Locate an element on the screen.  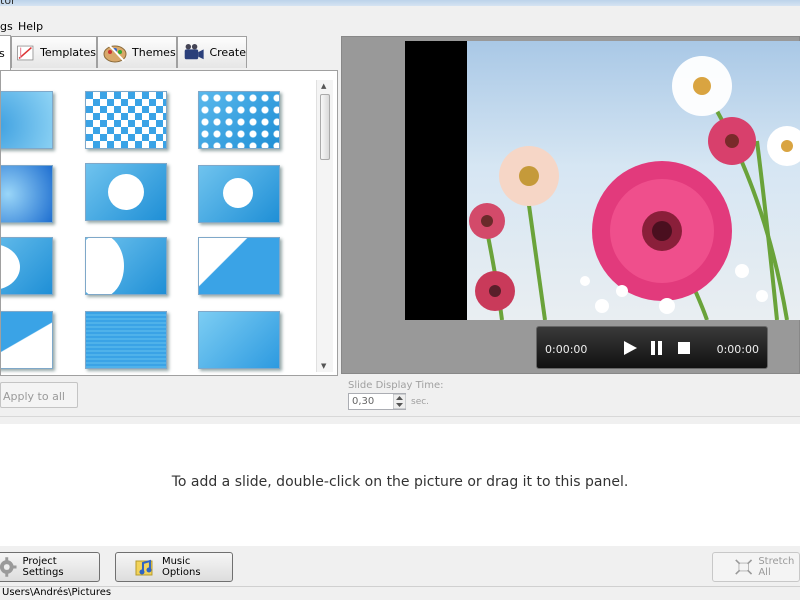
templates-icon is located at coordinates (25, 52).